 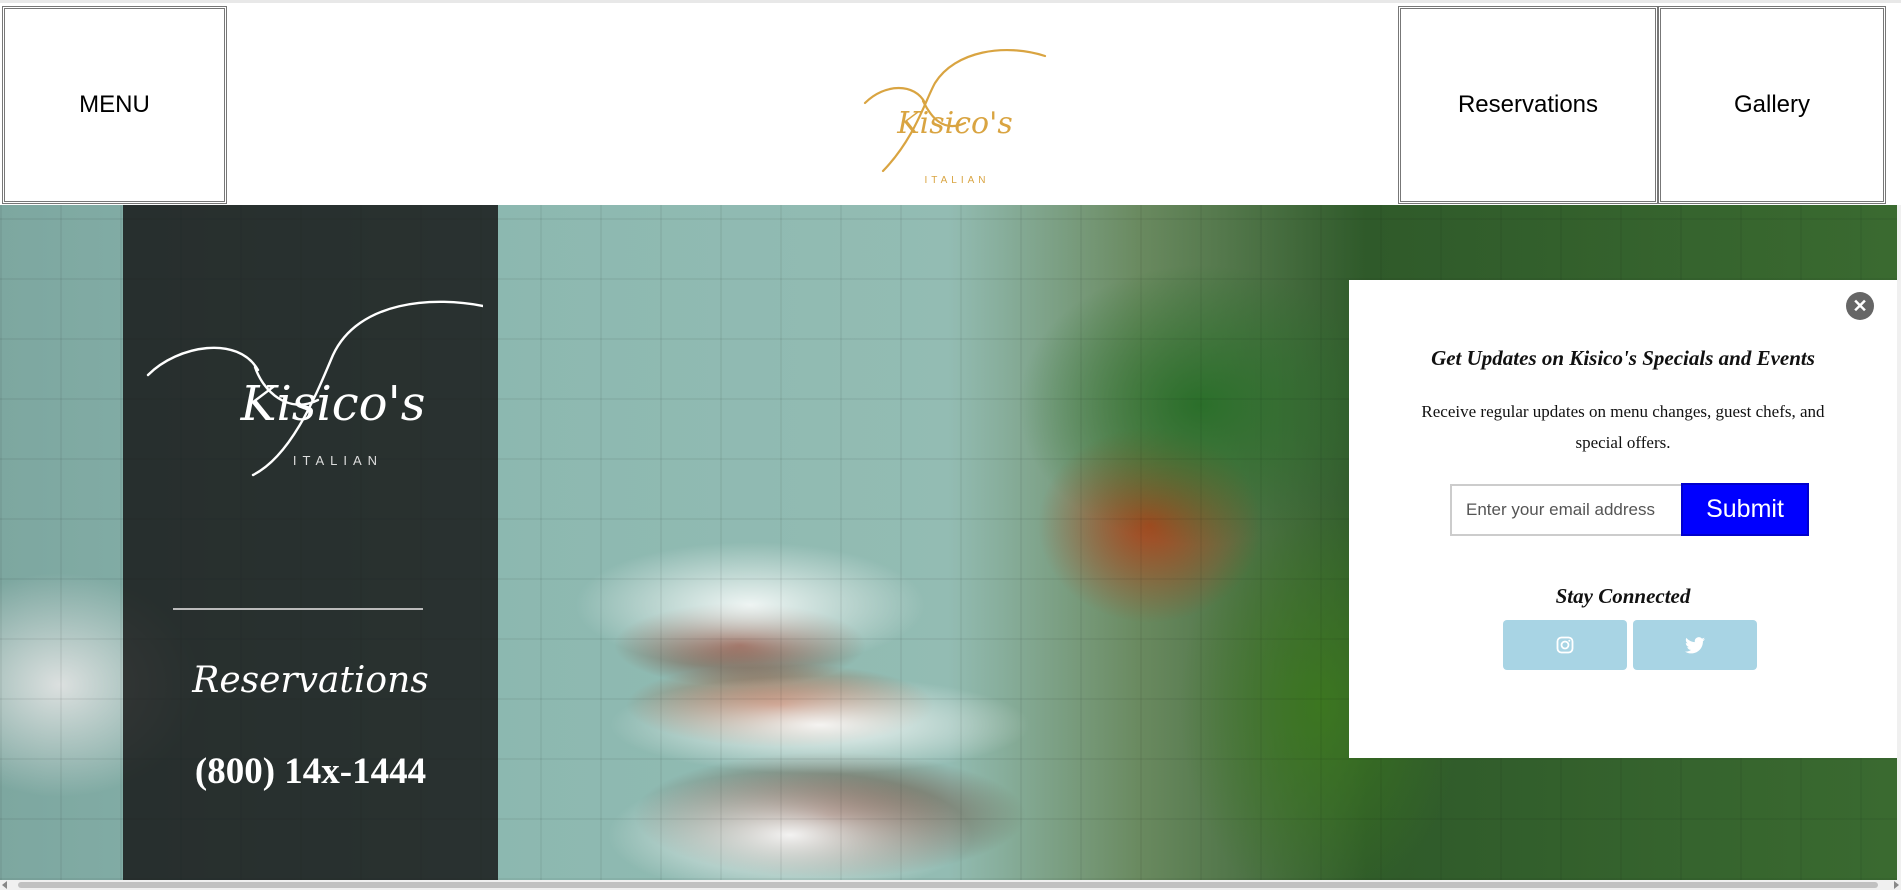 What do you see at coordinates (333, 404) in the screenshot?
I see `side-logo-text: Kisico's` at bounding box center [333, 404].